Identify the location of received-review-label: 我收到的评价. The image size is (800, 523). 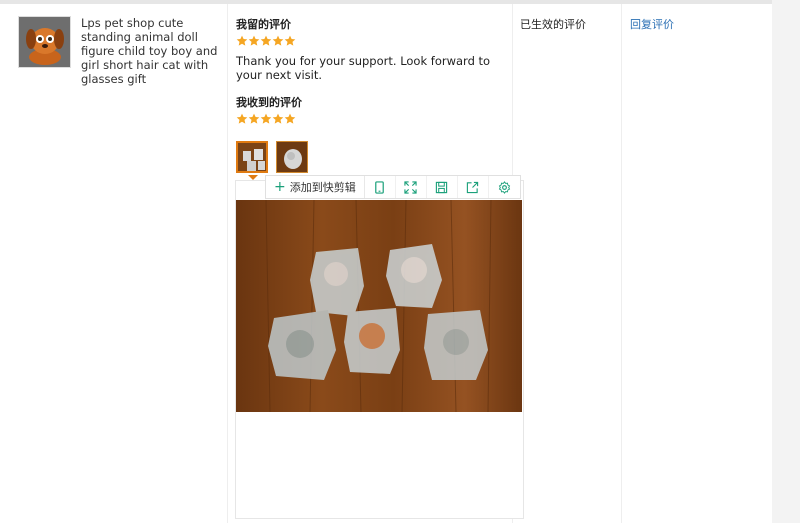
(269, 102).